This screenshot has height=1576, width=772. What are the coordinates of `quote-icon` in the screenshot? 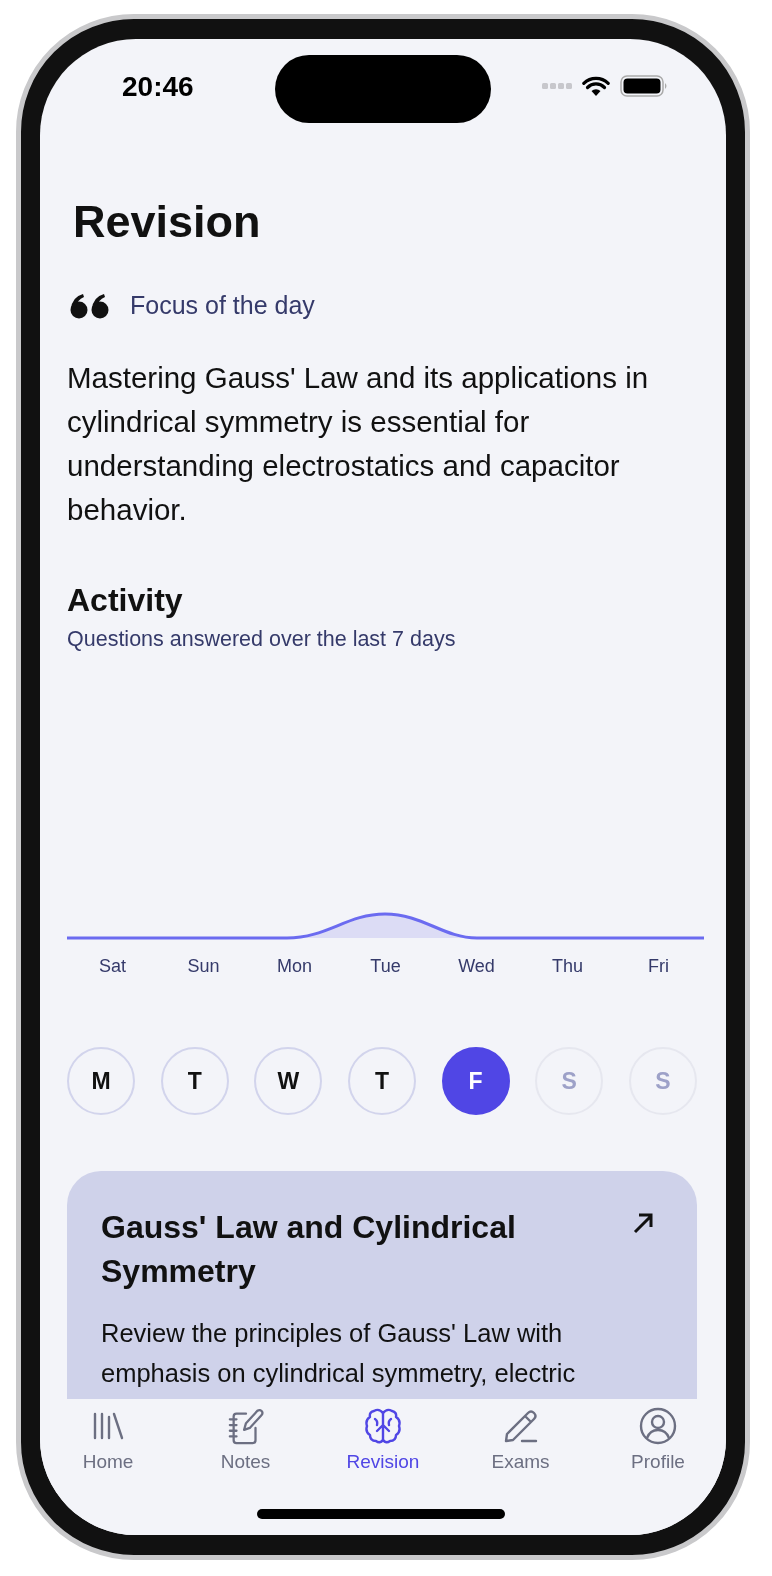 It's located at (90, 305).